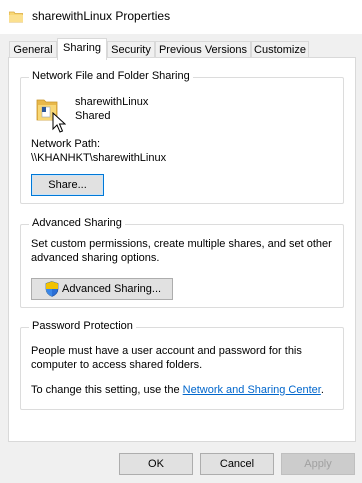 The height and width of the screenshot is (483, 362). I want to click on cancel-button-label: Cancel, so click(237, 464).